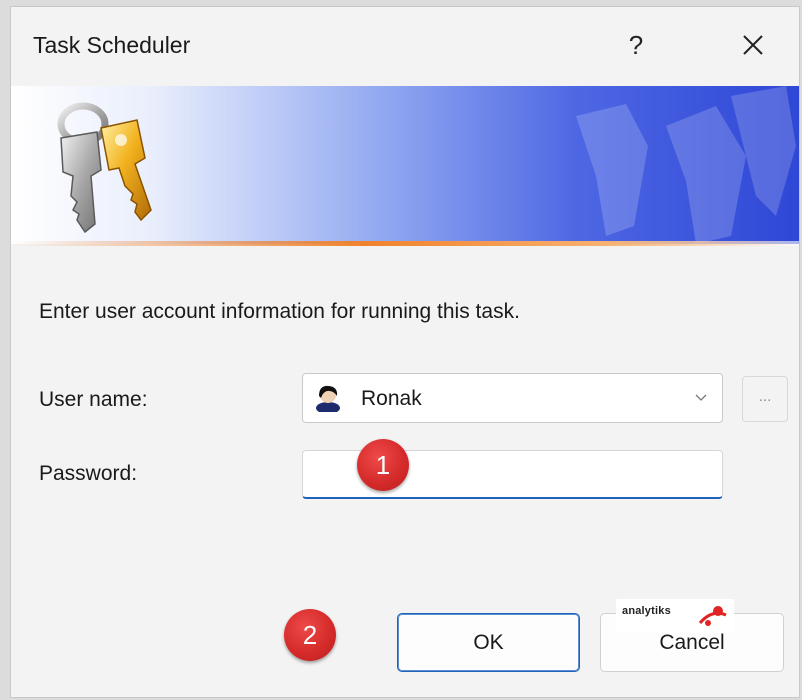 This screenshot has height=700, width=802. Describe the element at coordinates (488, 642) in the screenshot. I see `ok-button: OK` at that location.